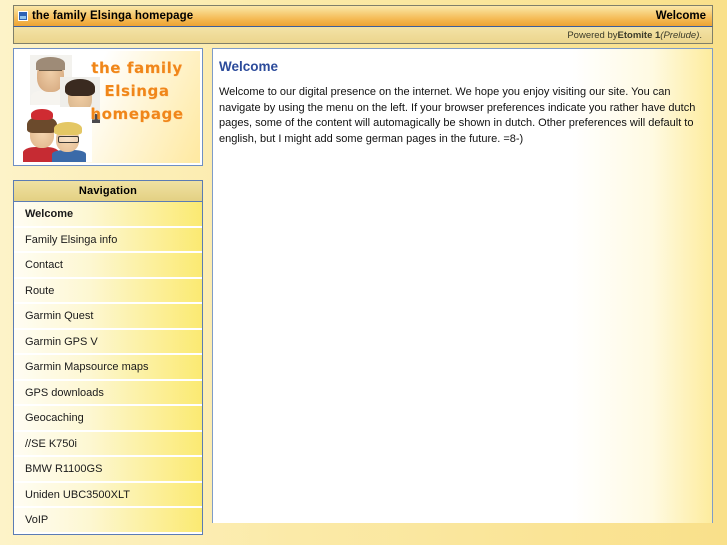 The height and width of the screenshot is (545, 727). I want to click on sidebar-item-bmw-r1100gs: BMW R1100GS, so click(108, 470).